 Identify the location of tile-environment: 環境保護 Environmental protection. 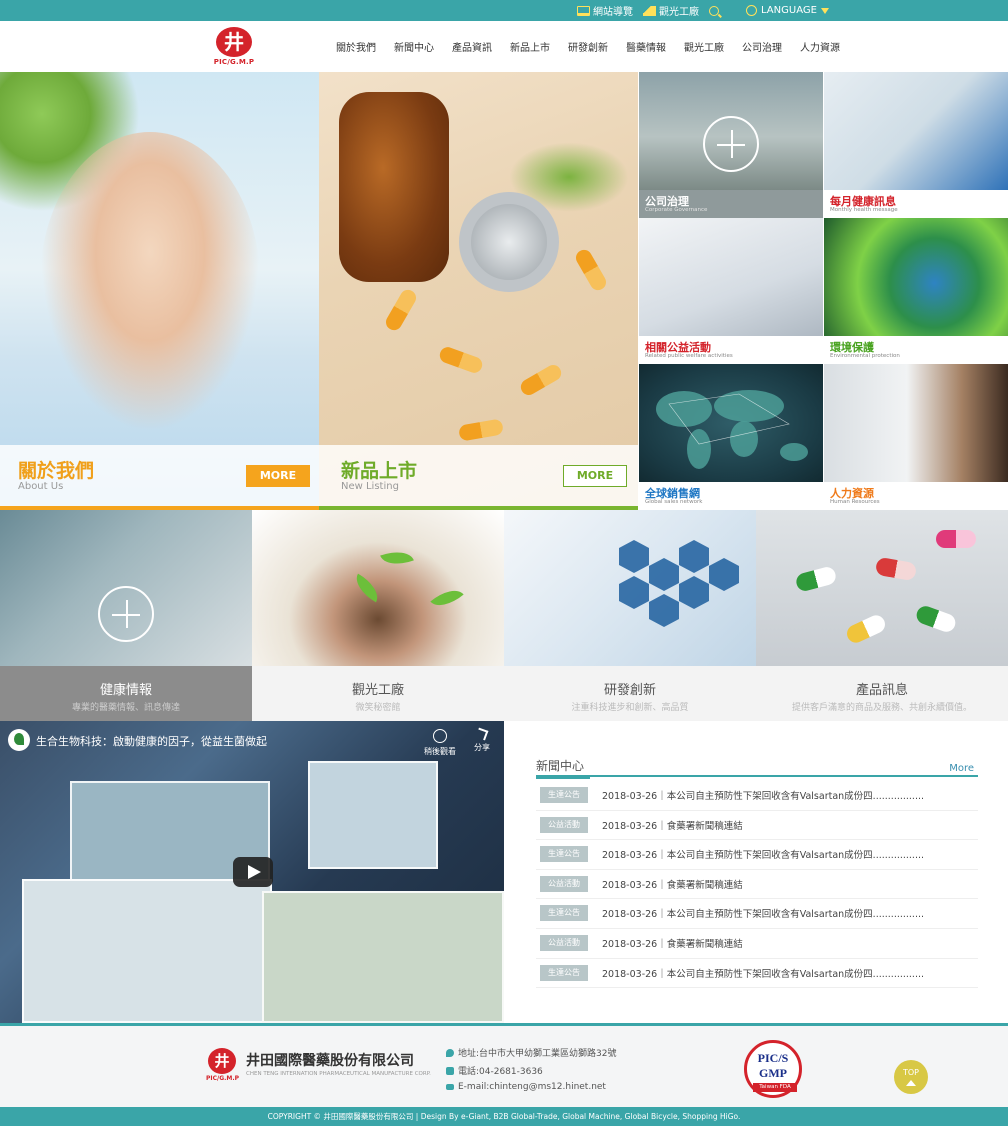
(916, 291).